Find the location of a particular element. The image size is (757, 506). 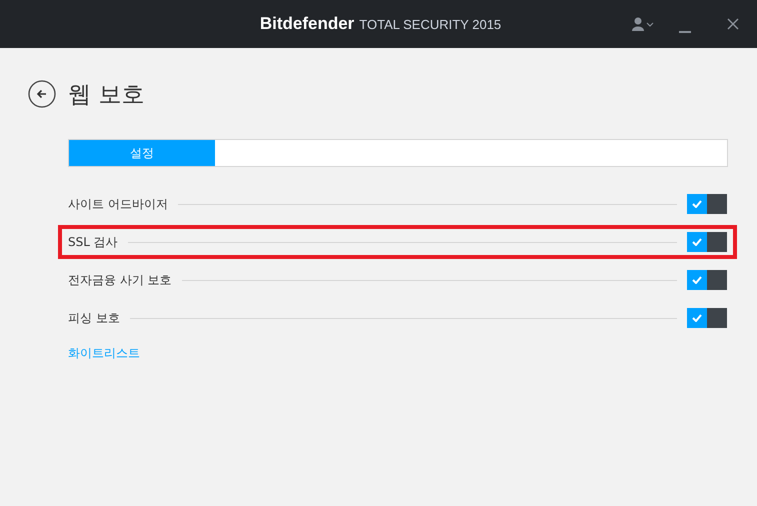

brand-name: Bitdefender is located at coordinates (307, 24).